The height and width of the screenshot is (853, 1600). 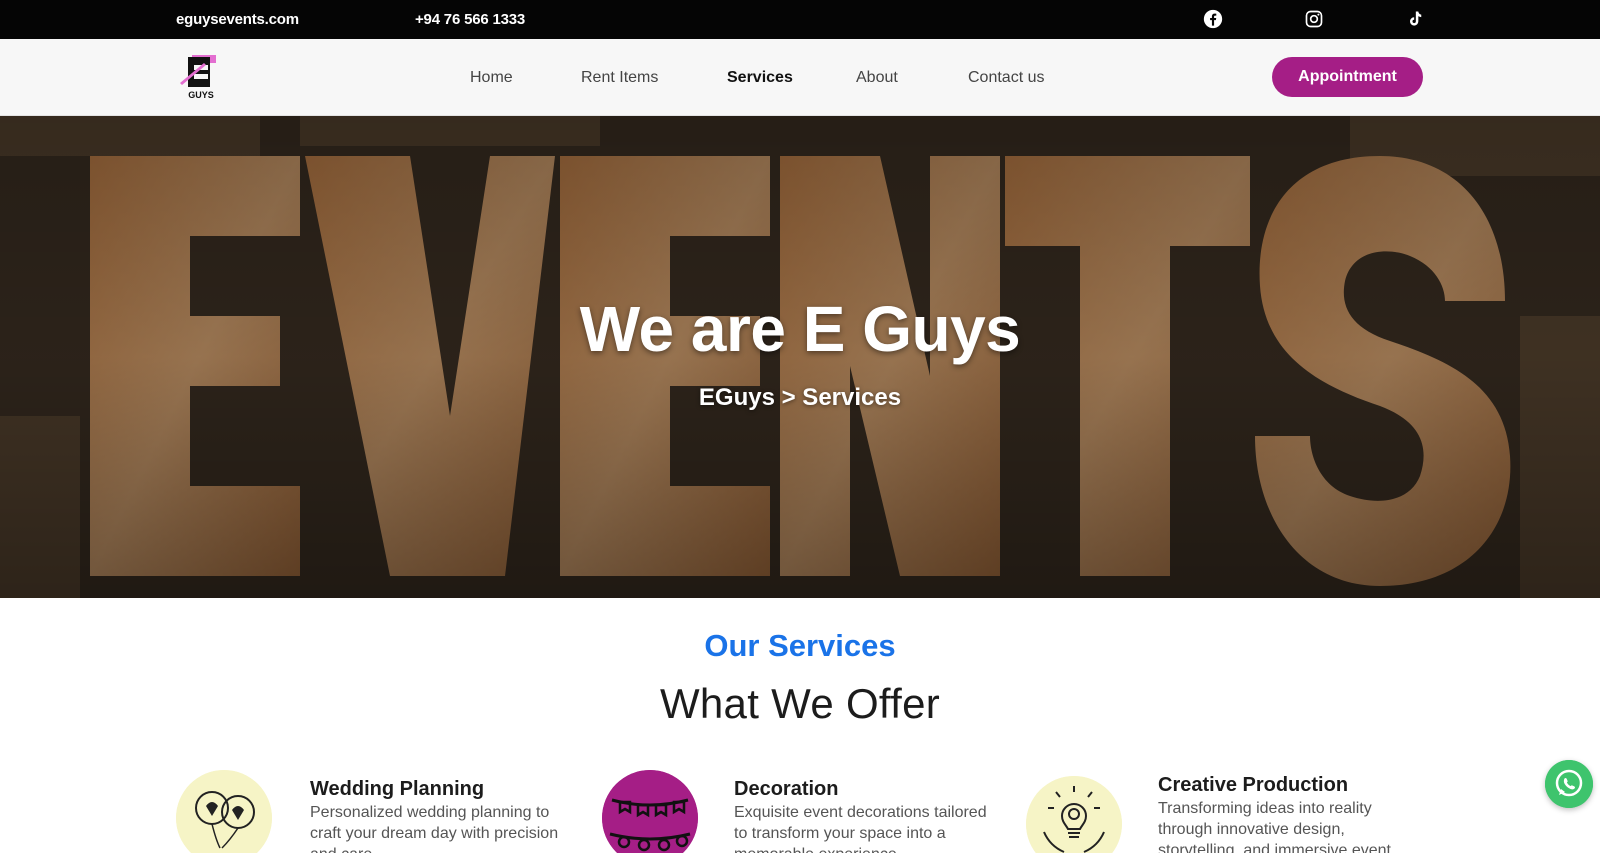 What do you see at coordinates (786, 789) in the screenshot?
I see `service-title-decoration: Decoration` at bounding box center [786, 789].